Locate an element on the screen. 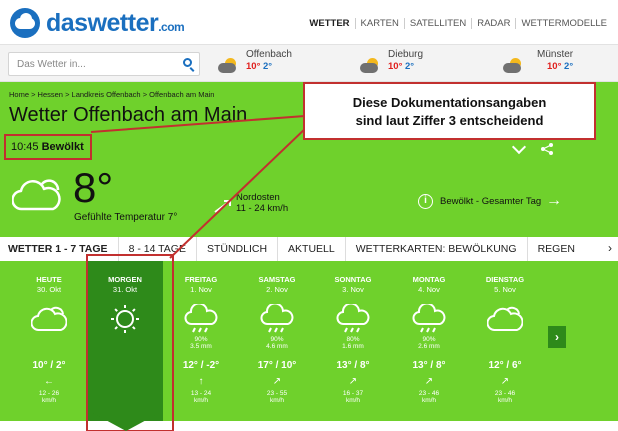 The width and height of the screenshot is (618, 431). info-icon: i is located at coordinates (425, 201).